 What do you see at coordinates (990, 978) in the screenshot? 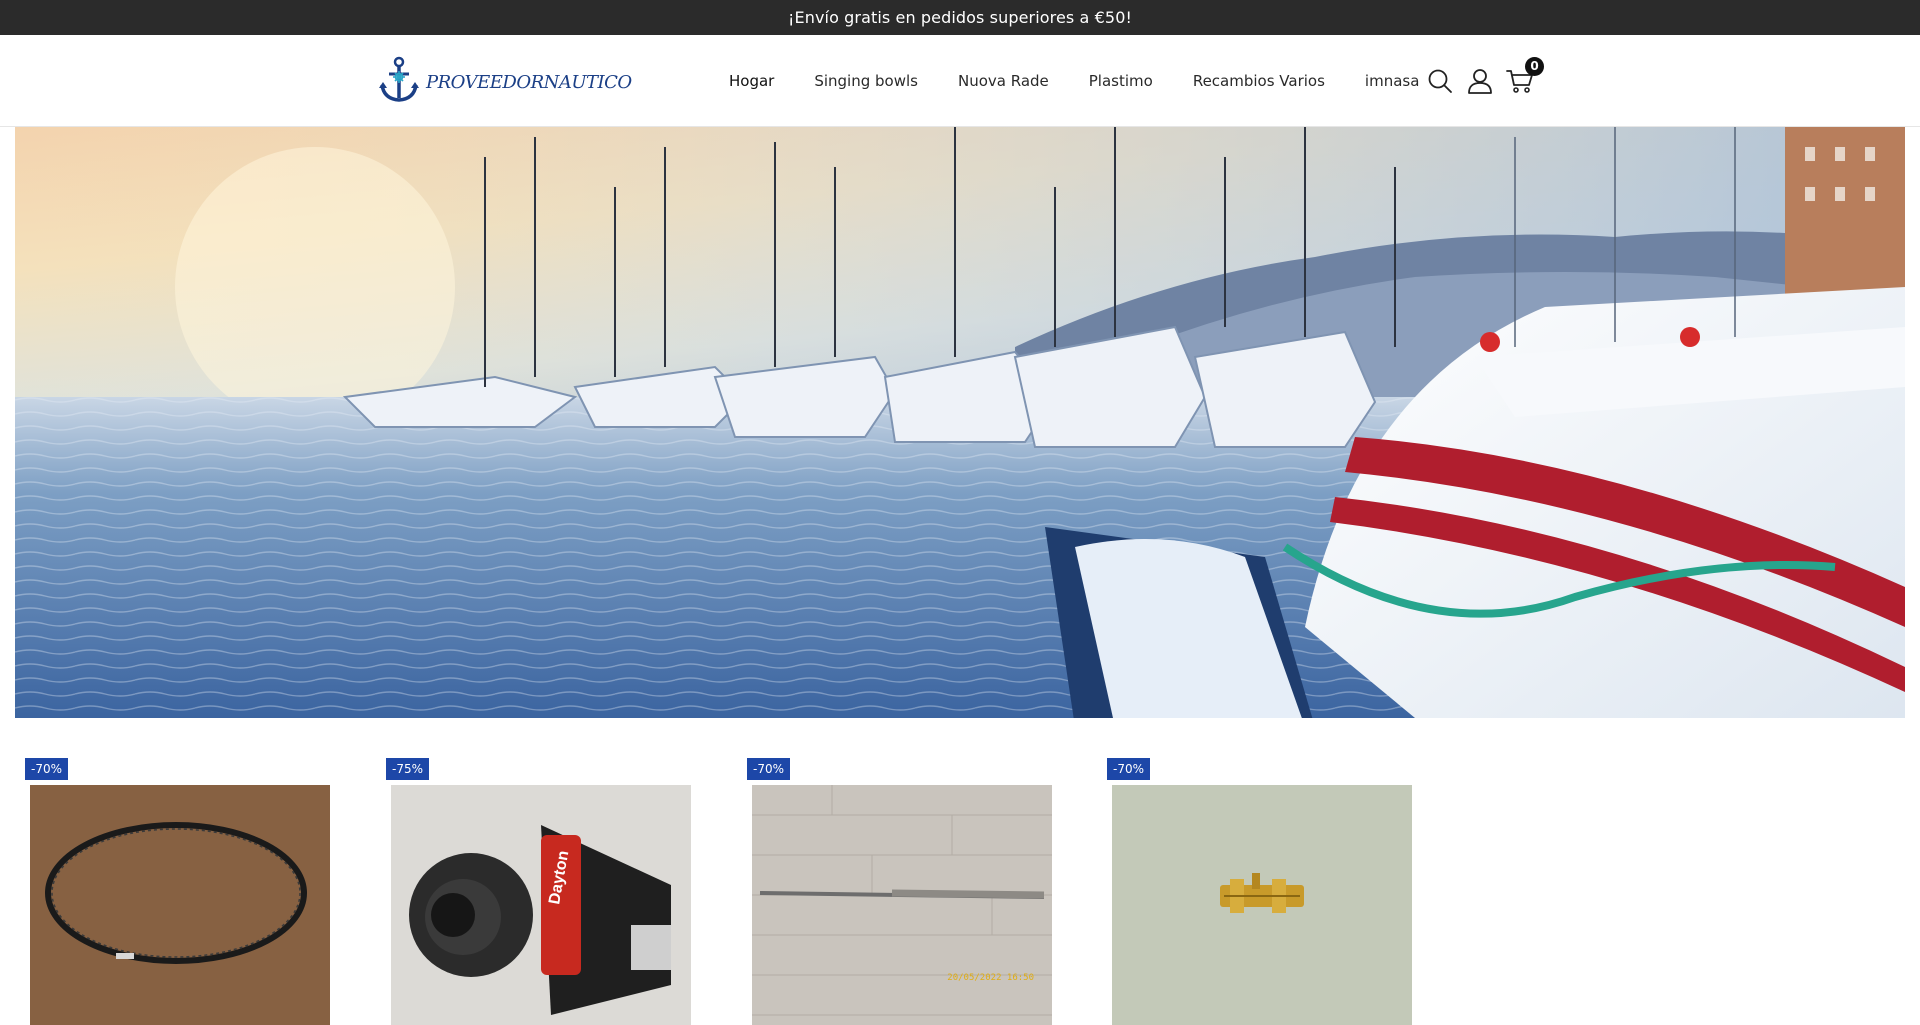
I see `photo-date-stamp: 20/05/2022 16:50` at bounding box center [990, 978].